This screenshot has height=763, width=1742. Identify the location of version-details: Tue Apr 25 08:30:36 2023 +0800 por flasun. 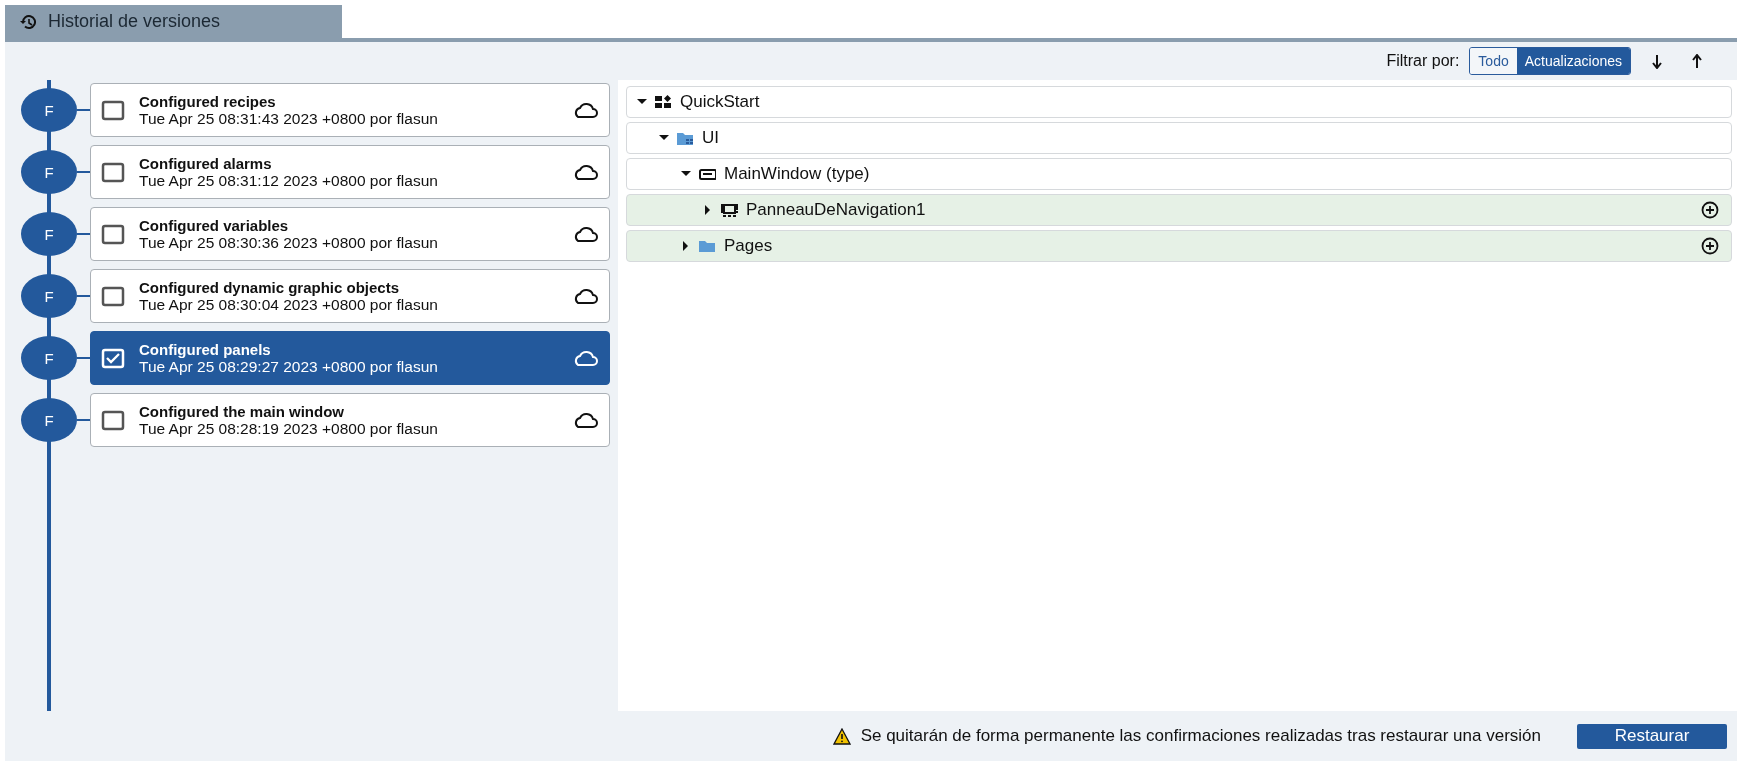
(289, 242).